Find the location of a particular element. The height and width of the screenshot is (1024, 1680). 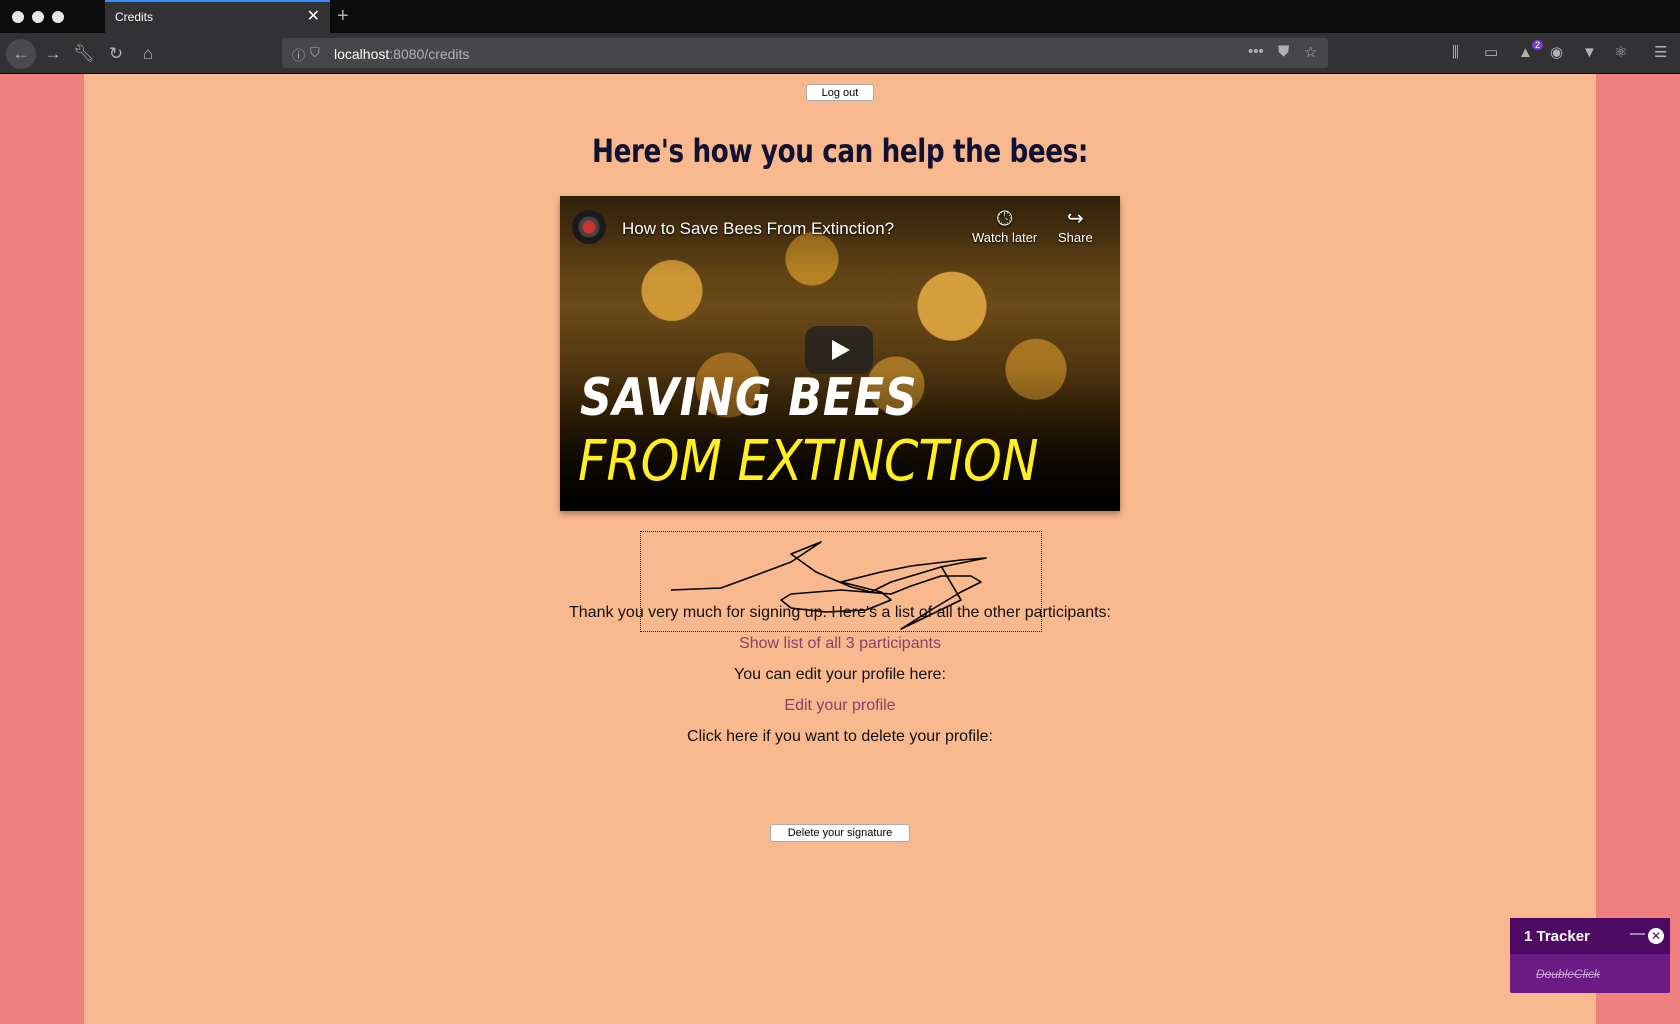

channel-avatar is located at coordinates (589, 227).